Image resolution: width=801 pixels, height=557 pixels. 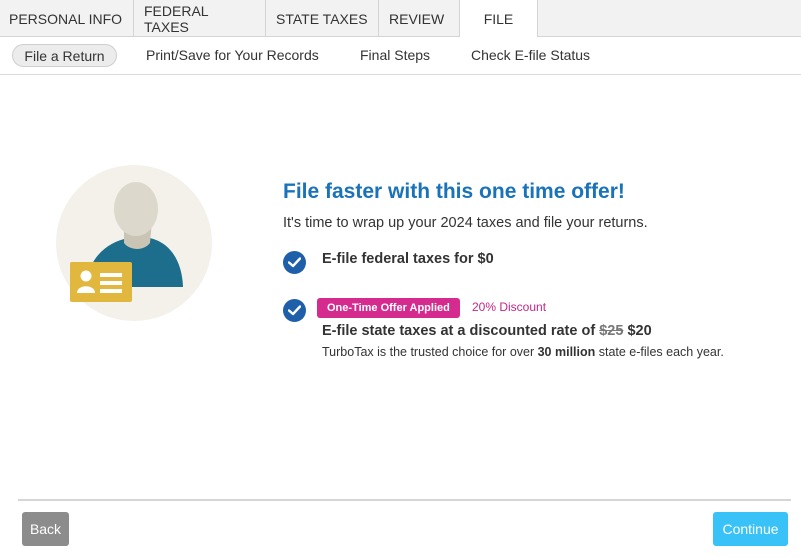 What do you see at coordinates (404, 500) in the screenshot?
I see `footer-divider` at bounding box center [404, 500].